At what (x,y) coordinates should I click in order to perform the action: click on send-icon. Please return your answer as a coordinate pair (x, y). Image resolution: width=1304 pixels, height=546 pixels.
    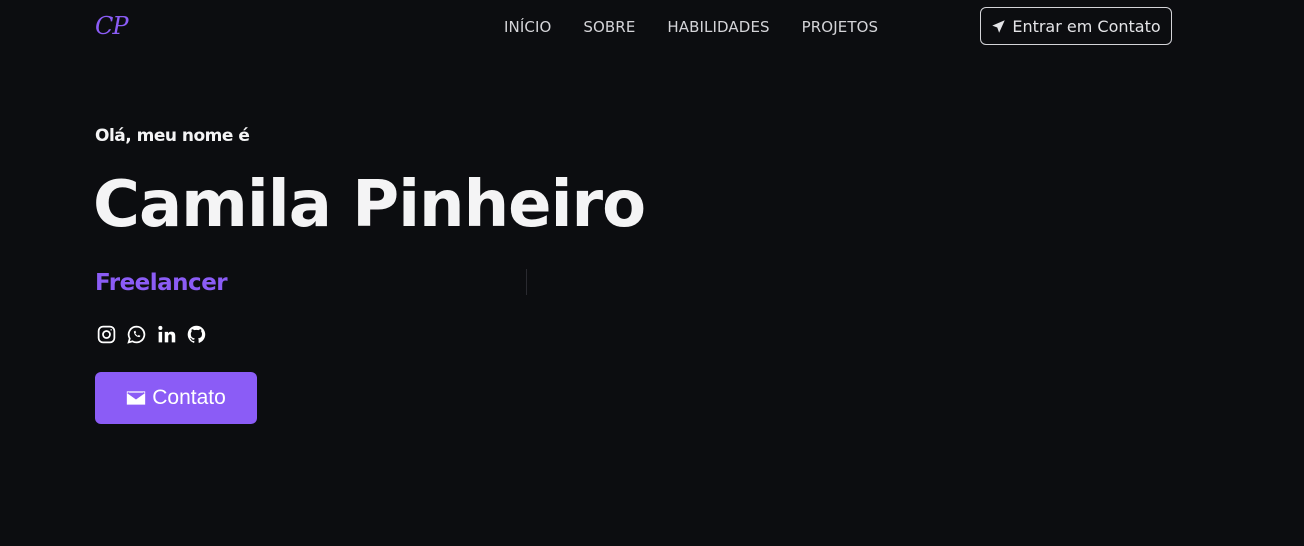
    Looking at the image, I should click on (999, 26).